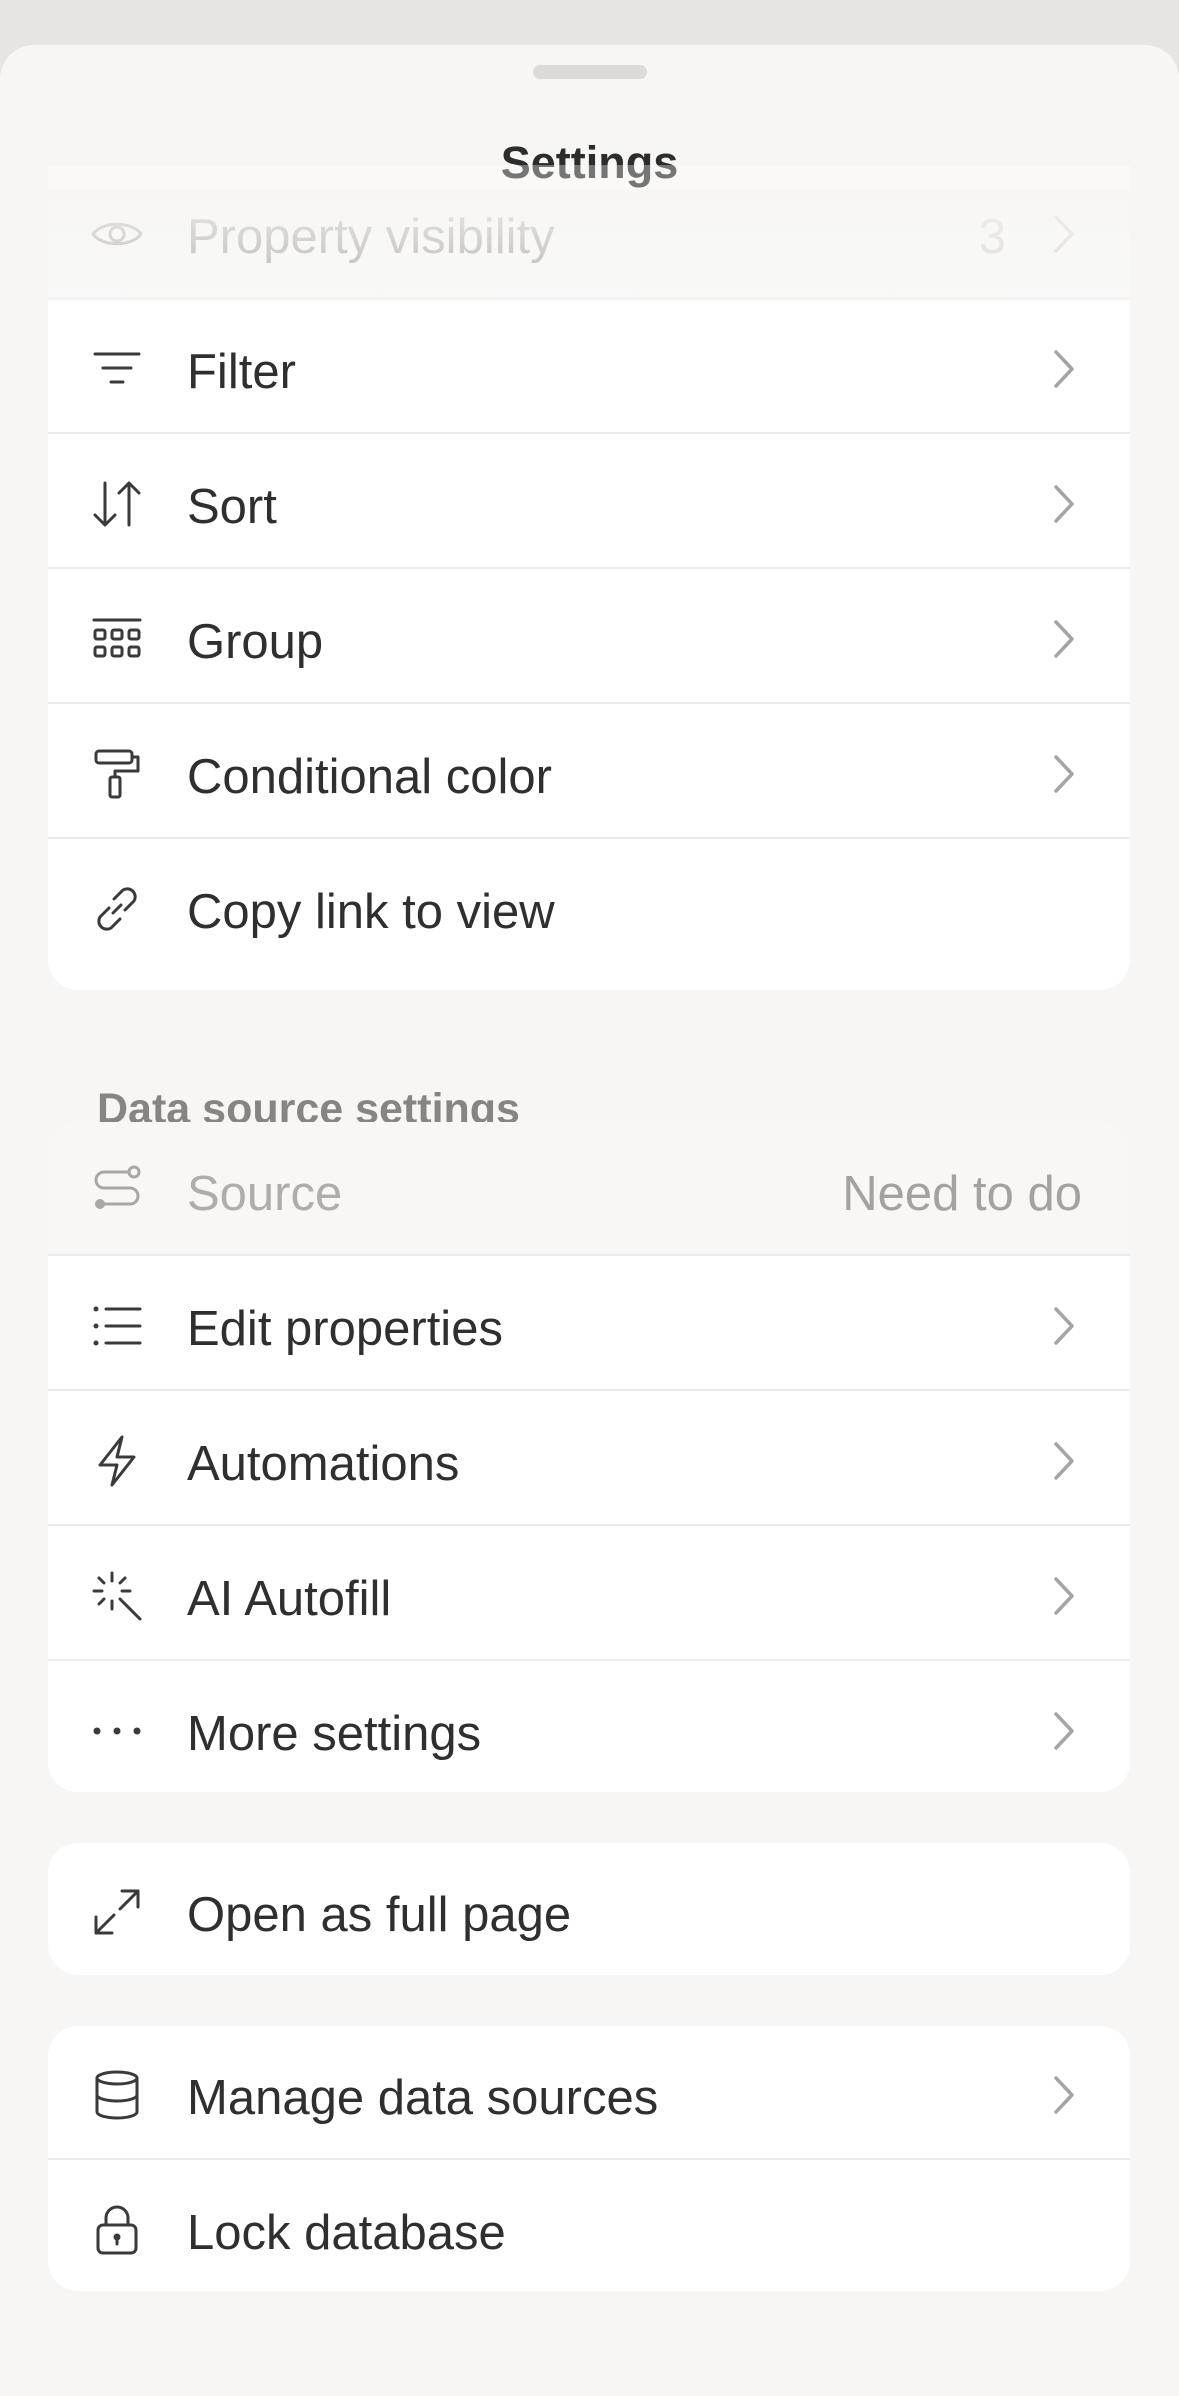 The image size is (1179, 2396). I want to click on eye-icon, so click(117, 234).